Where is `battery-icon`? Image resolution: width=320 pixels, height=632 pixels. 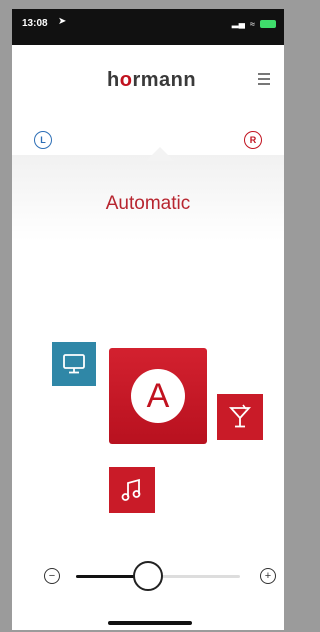
battery-icon is located at coordinates (268, 23).